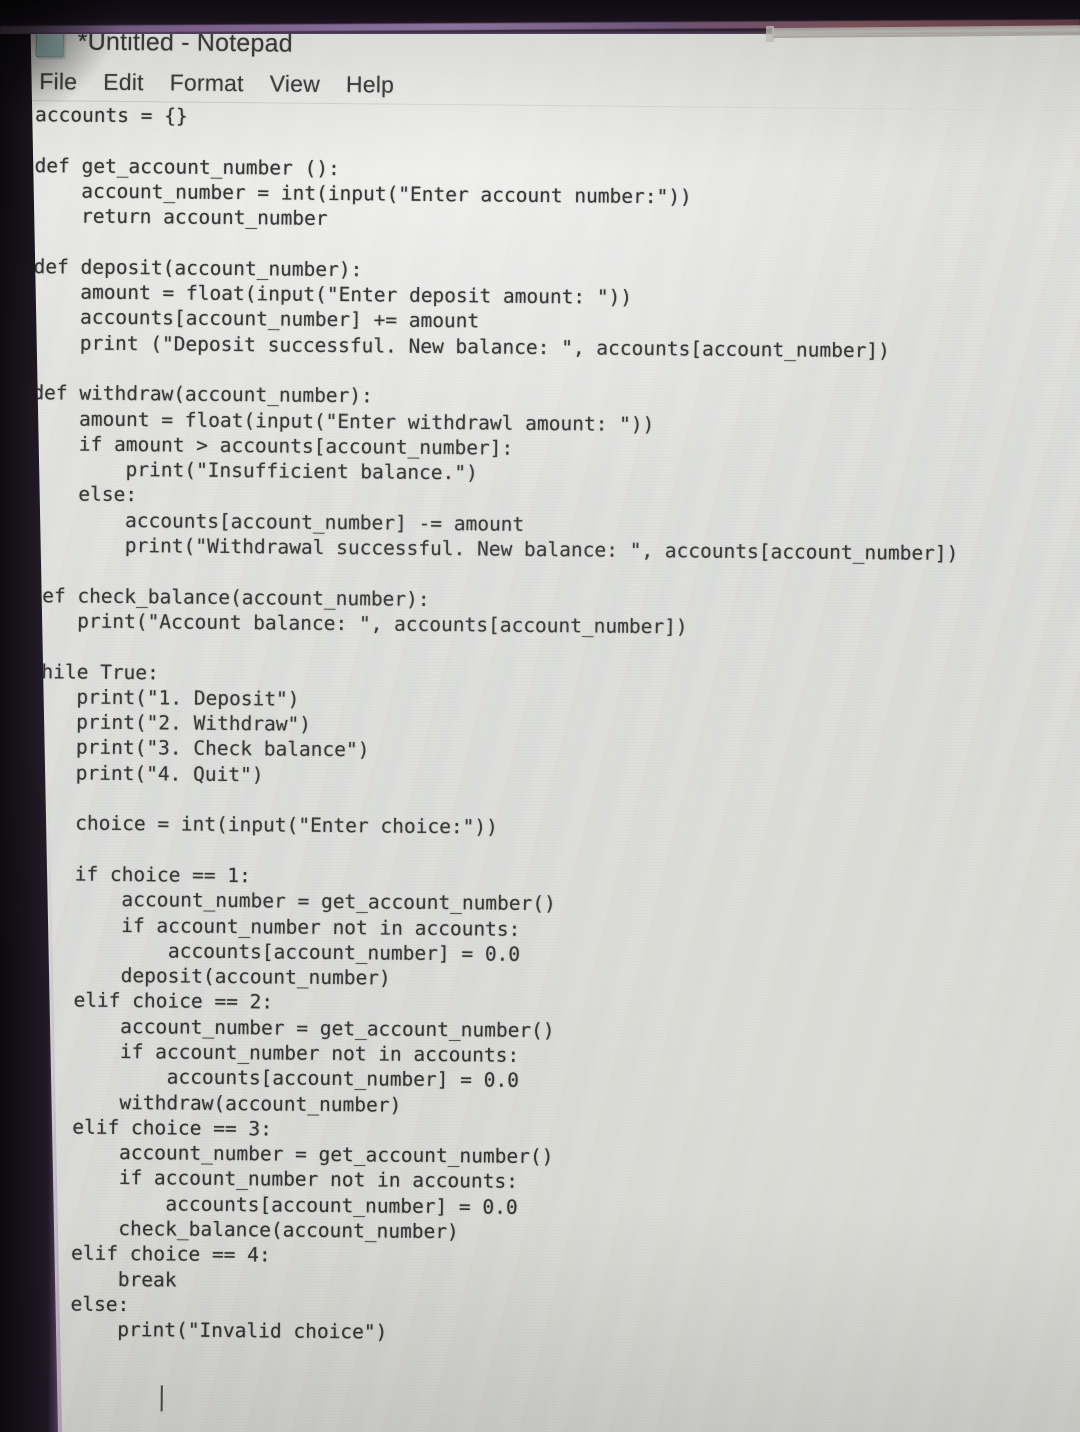  What do you see at coordinates (58, 81) in the screenshot?
I see `menu-item-file: File` at bounding box center [58, 81].